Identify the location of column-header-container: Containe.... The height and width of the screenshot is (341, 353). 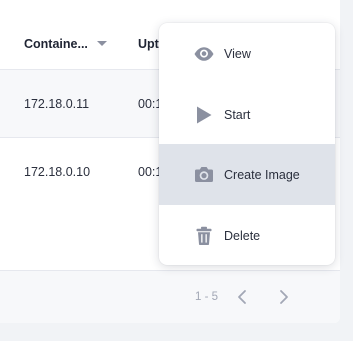
(56, 44).